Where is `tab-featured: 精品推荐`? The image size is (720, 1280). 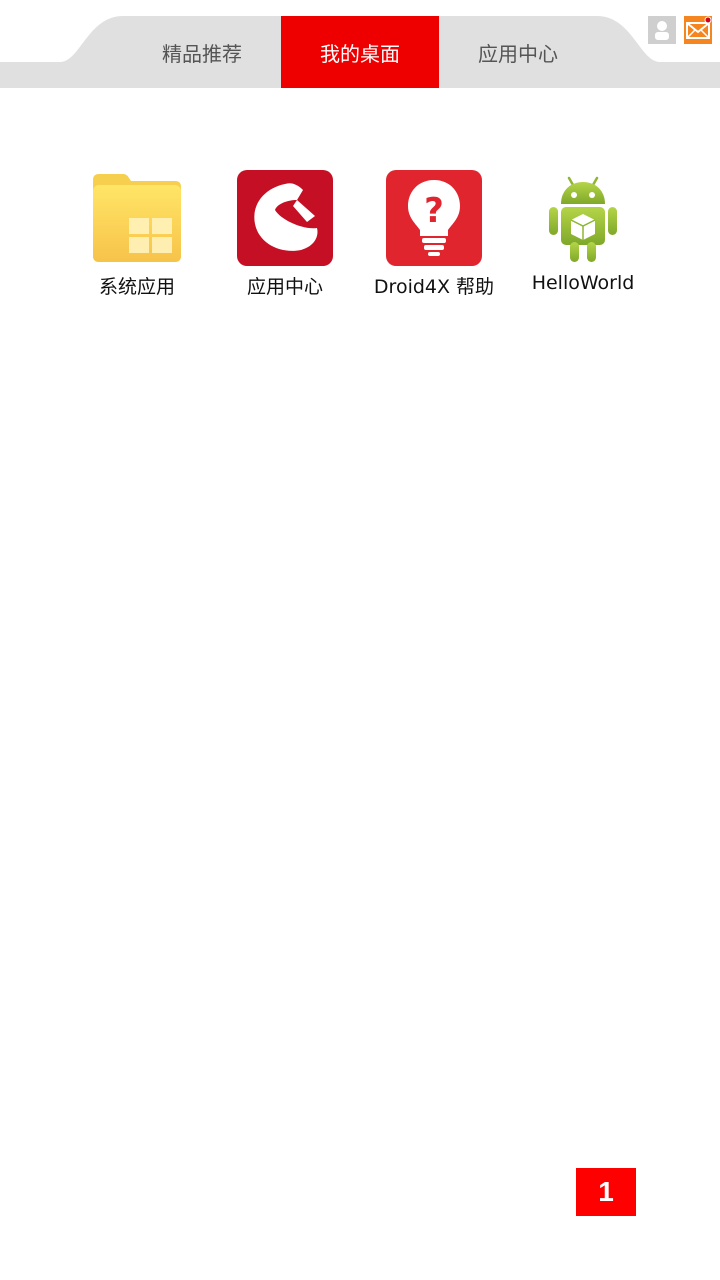 tab-featured: 精品推荐 is located at coordinates (202, 52).